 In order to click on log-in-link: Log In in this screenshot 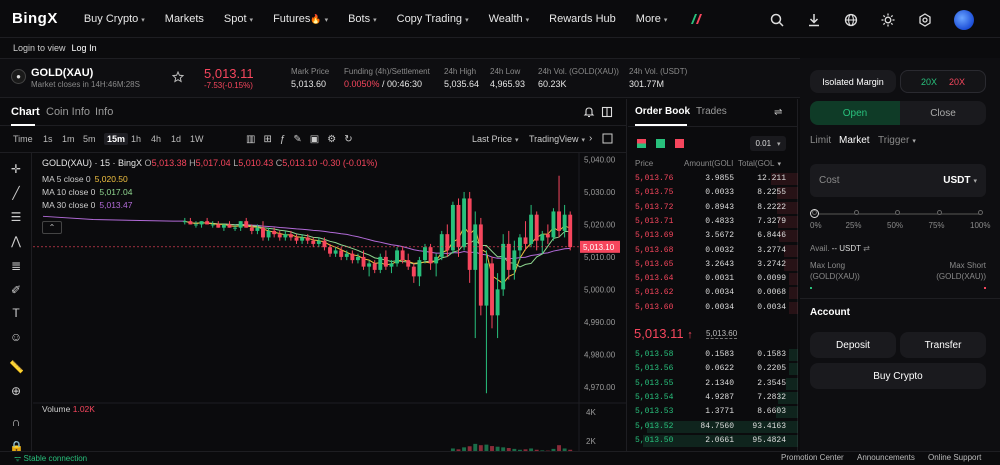, I will do `click(84, 48)`.